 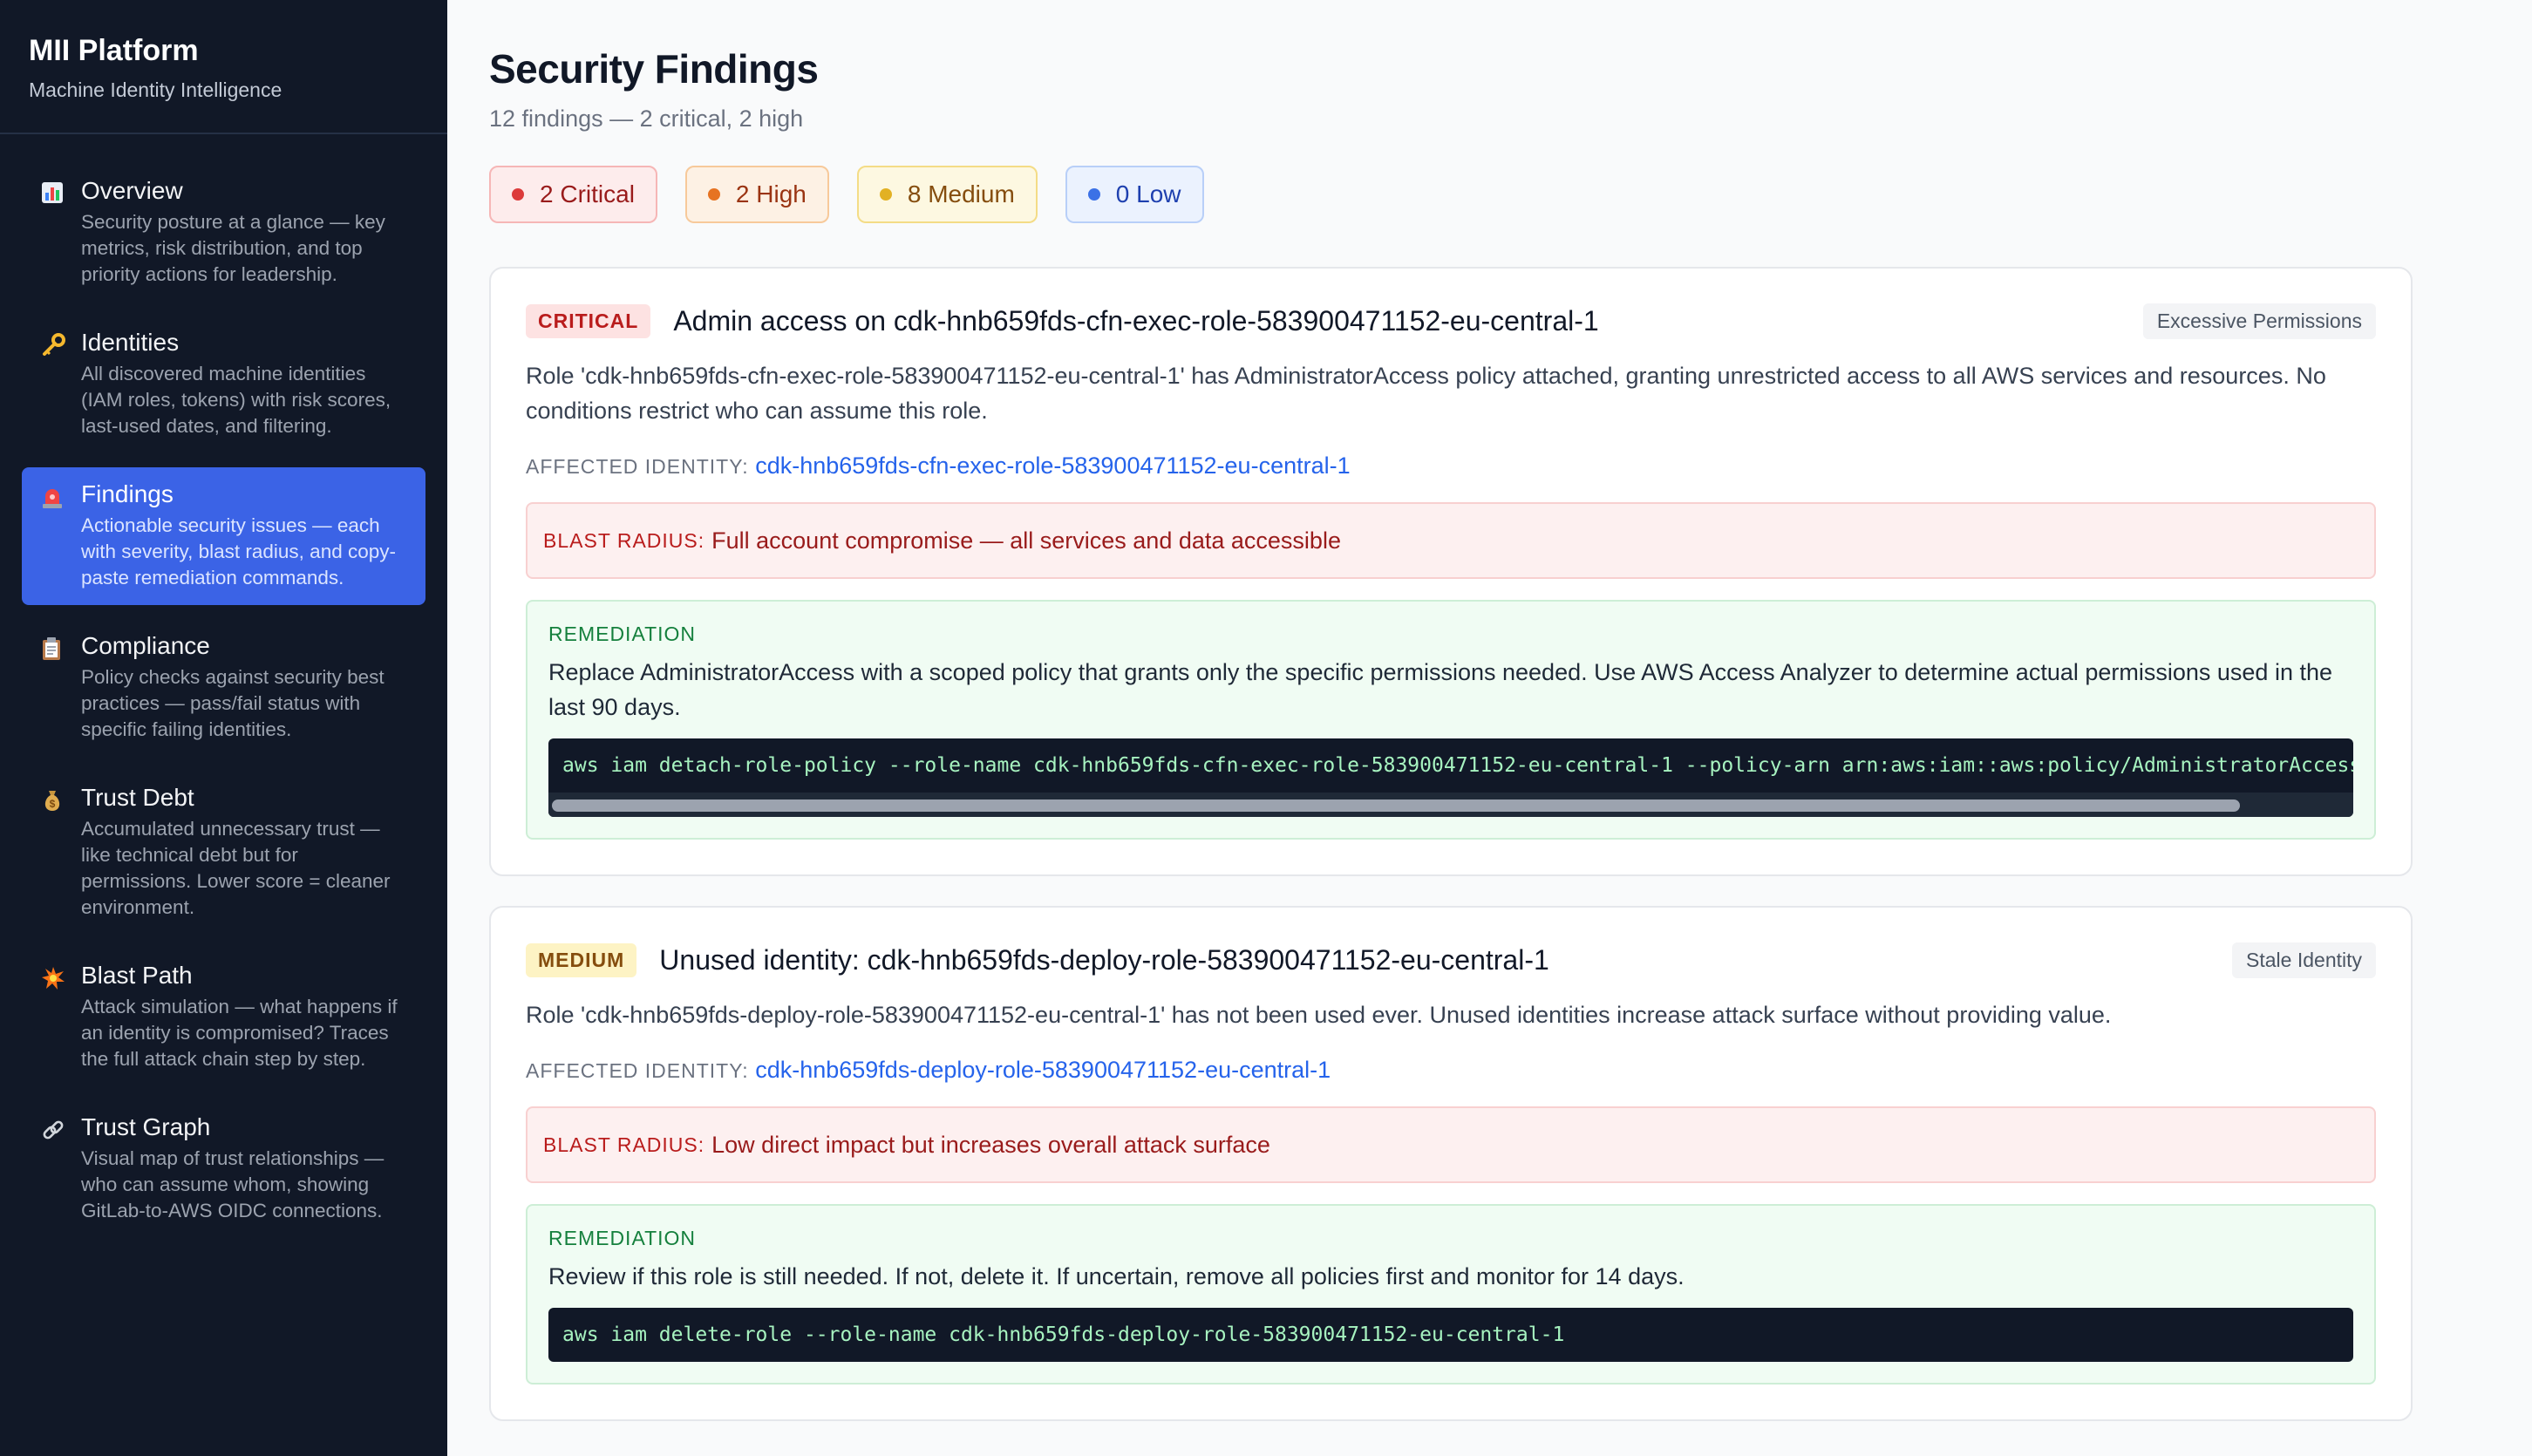 I want to click on page-title: Security Findings, so click(x=654, y=69).